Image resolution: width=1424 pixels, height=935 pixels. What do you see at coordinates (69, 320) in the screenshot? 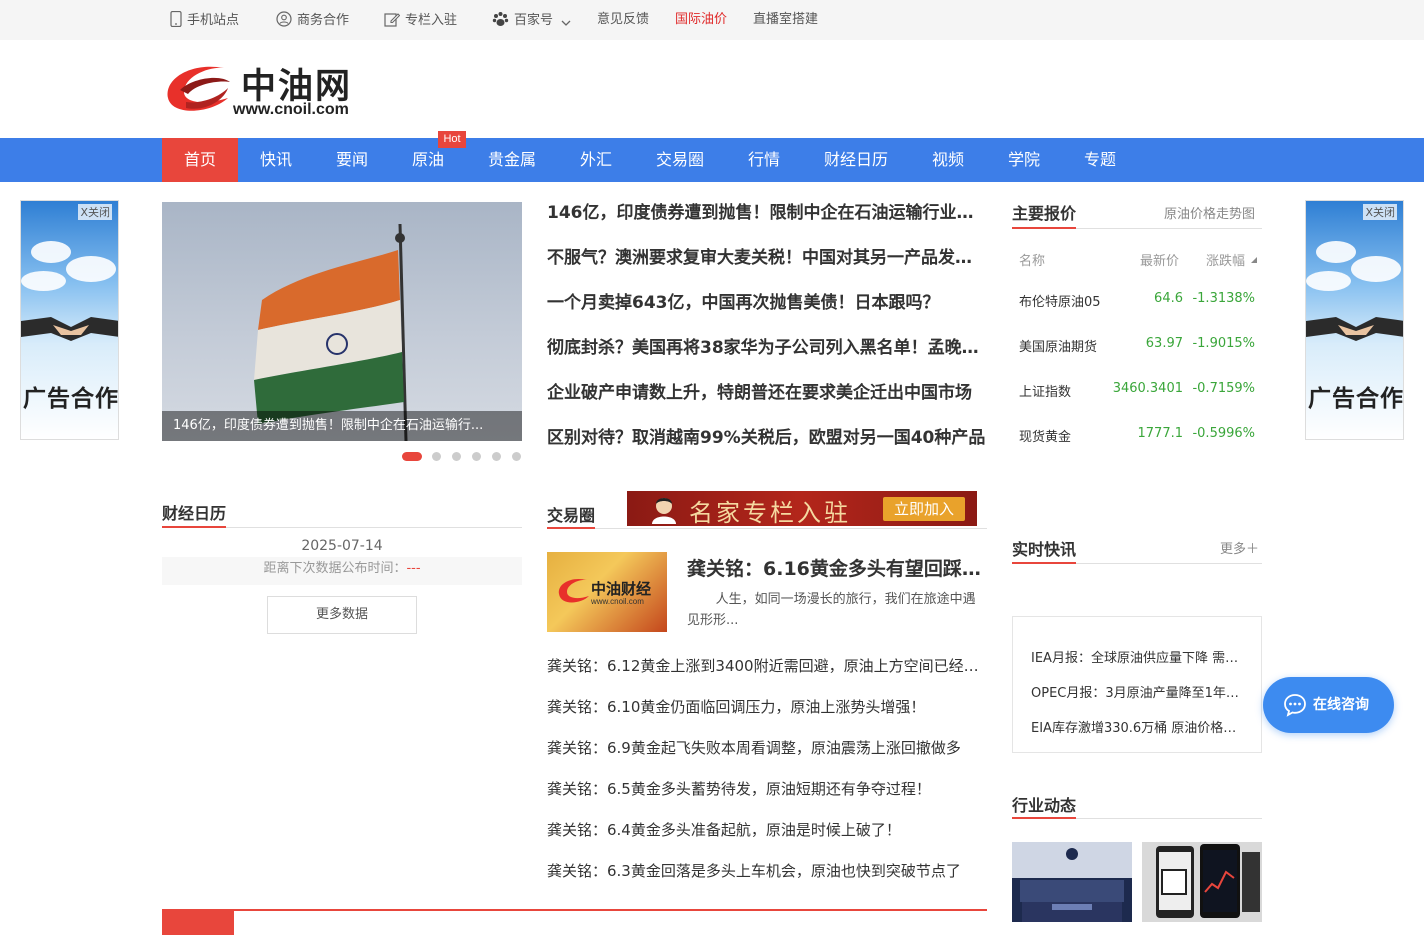
I see `left-ad: 广告合作 X关闭` at bounding box center [69, 320].